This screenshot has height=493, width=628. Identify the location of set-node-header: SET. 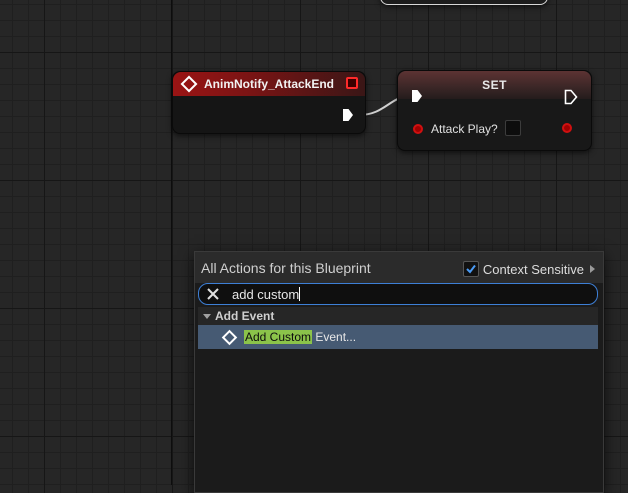
(494, 85).